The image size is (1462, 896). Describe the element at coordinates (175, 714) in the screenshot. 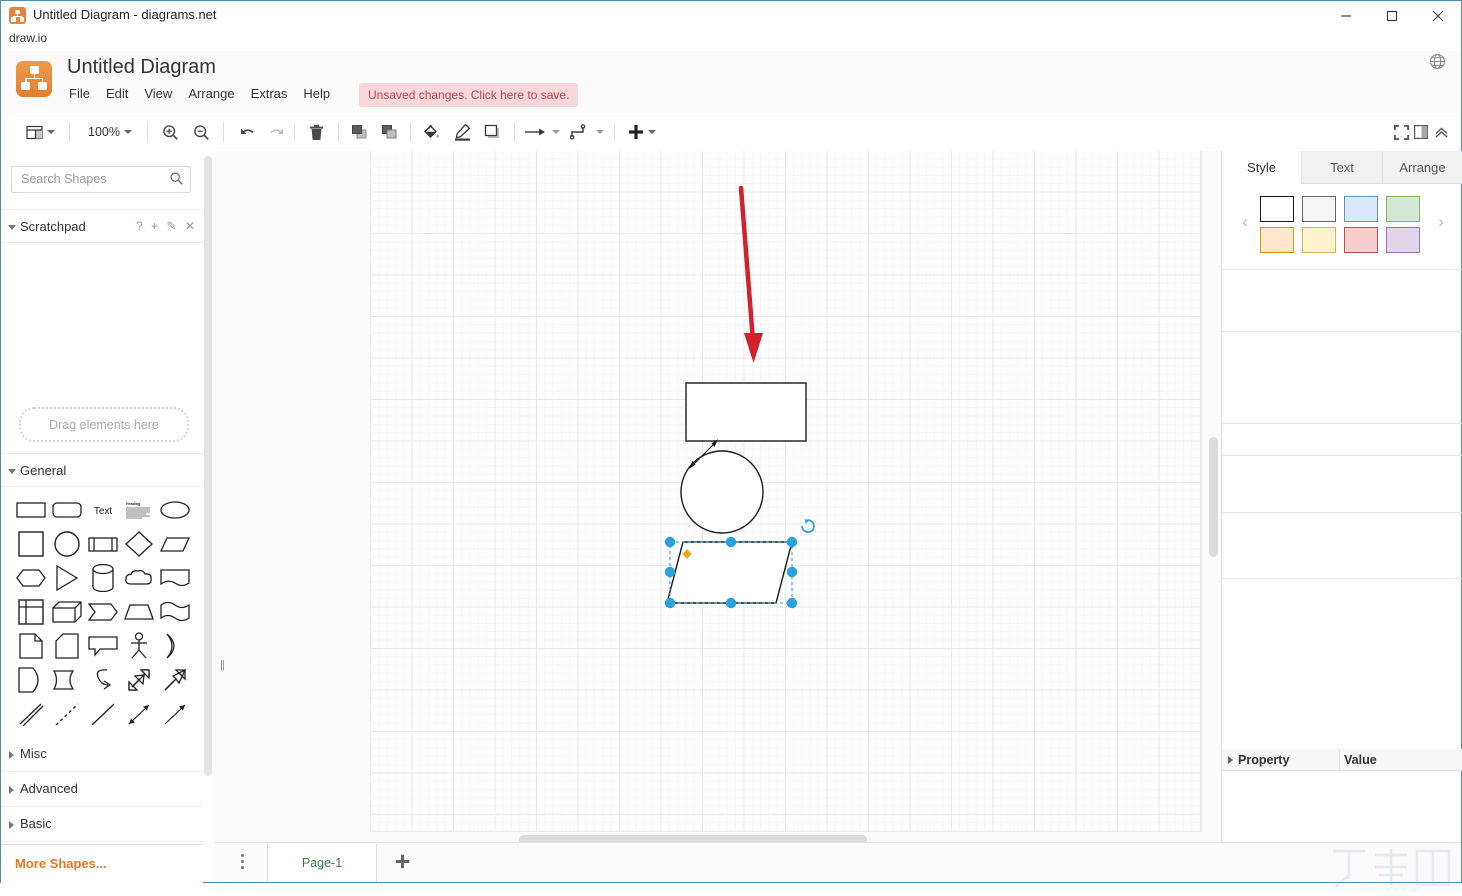

I see `shape-line-arrow` at that location.